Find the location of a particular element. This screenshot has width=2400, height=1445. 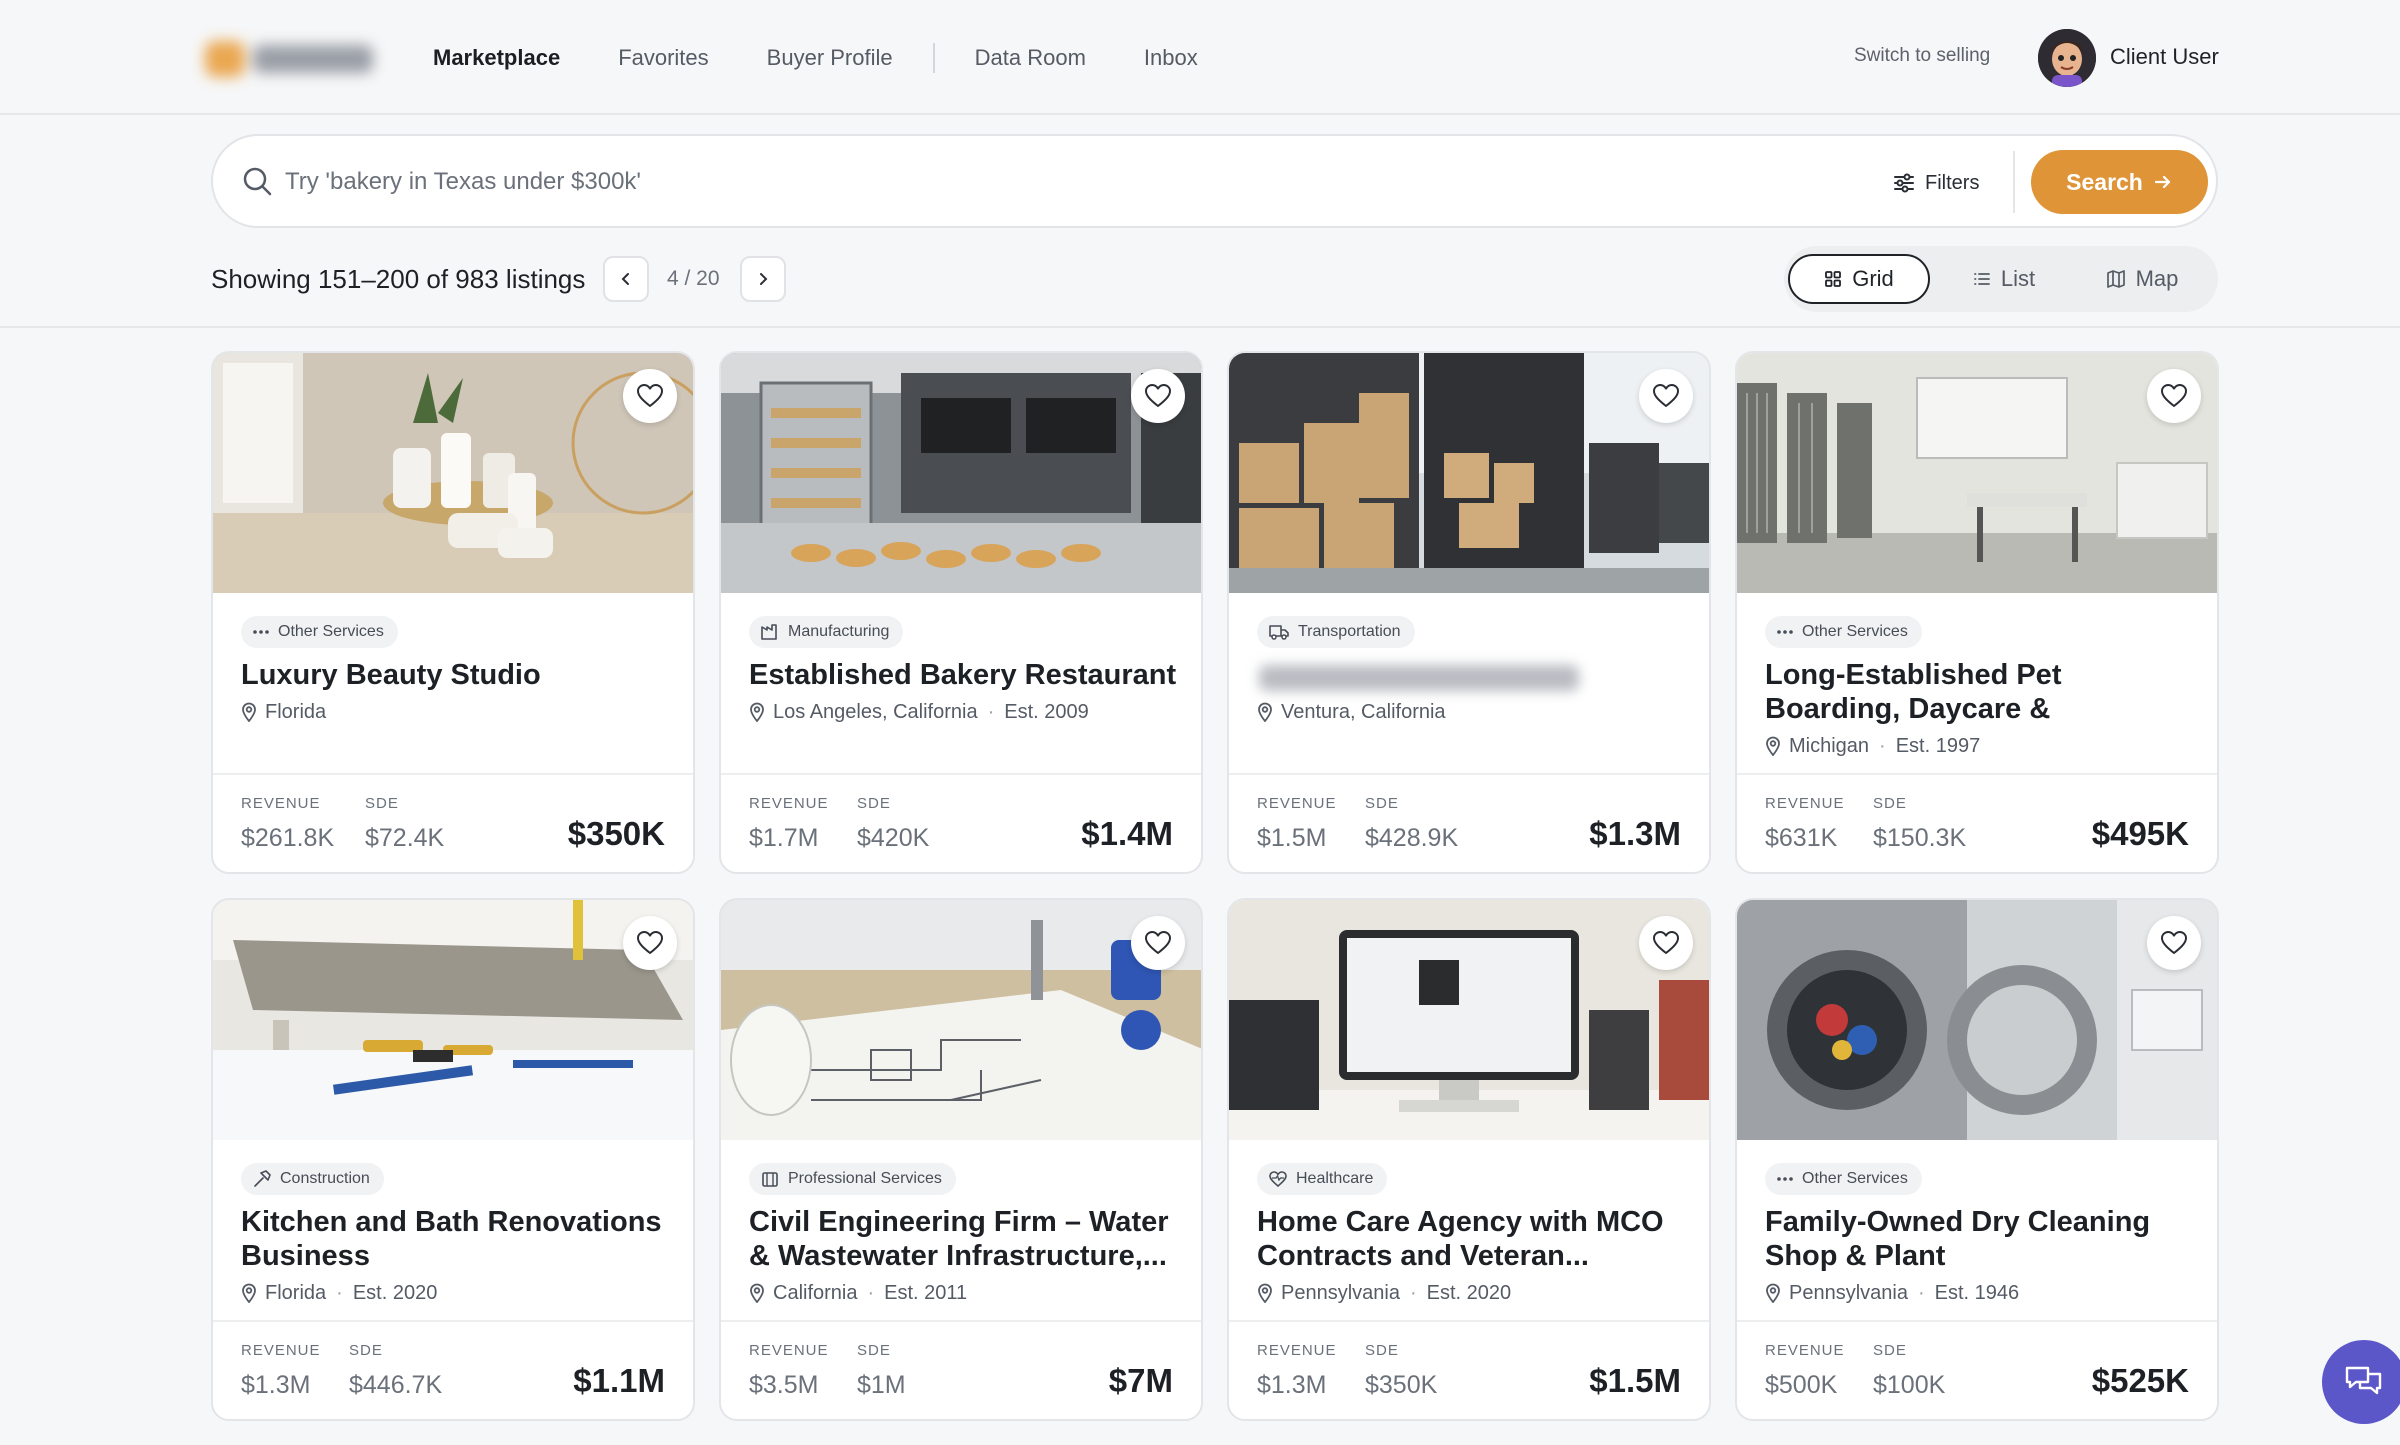

hammer-icon is located at coordinates (262, 1178).